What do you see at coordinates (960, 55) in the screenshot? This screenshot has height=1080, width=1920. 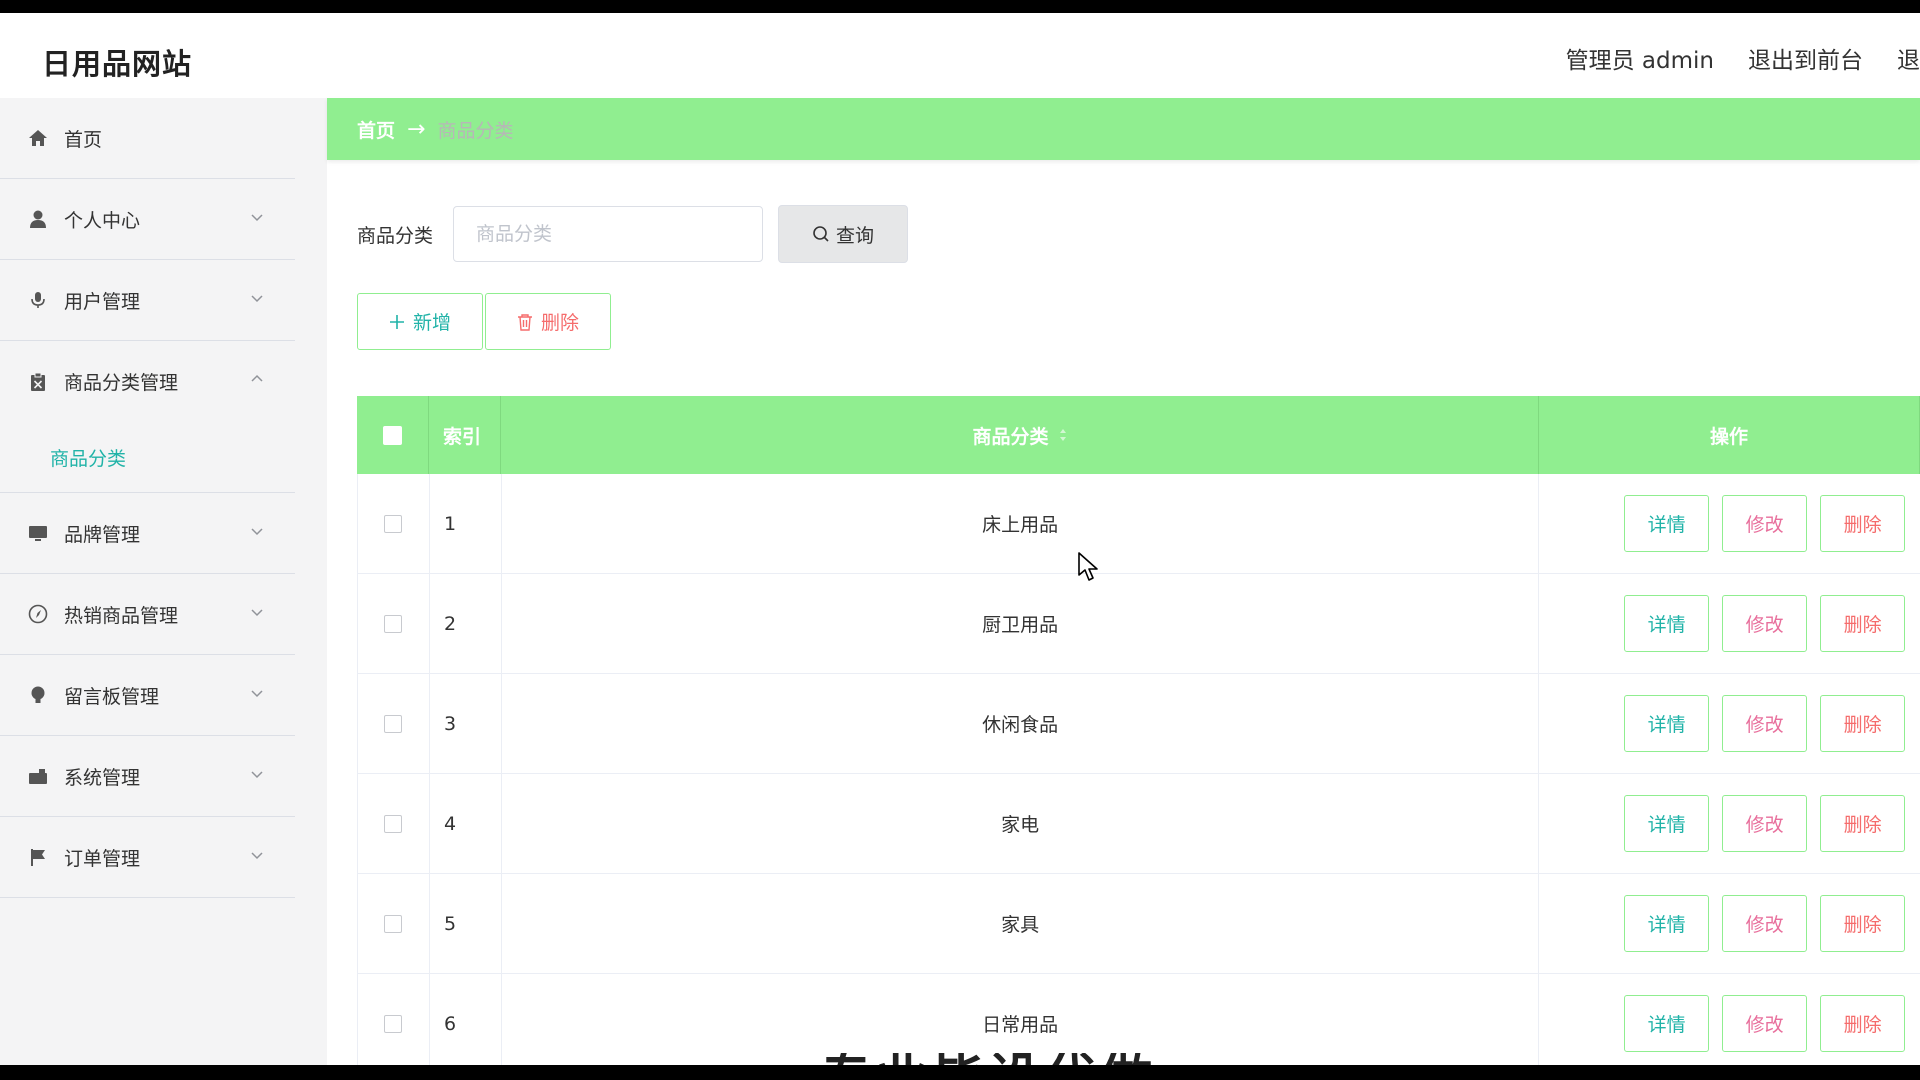 I see `top-header: 日用品网站 管理员 admin 退出到前台 退` at bounding box center [960, 55].